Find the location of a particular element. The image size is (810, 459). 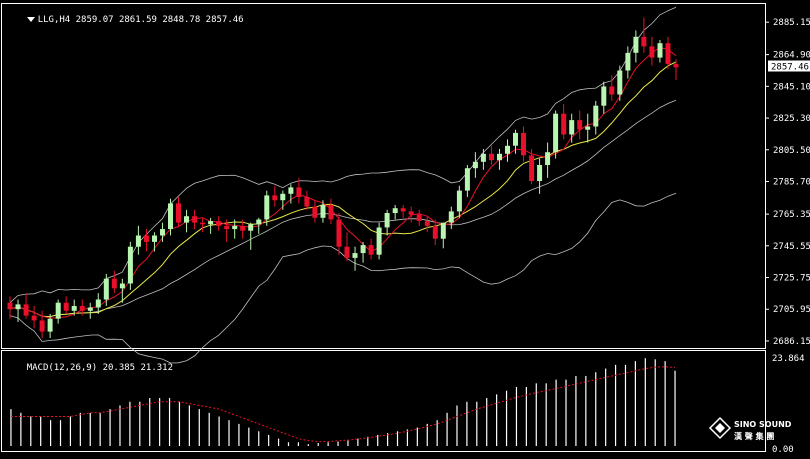

macd-bottom-label: 0.00 is located at coordinates (783, 450).